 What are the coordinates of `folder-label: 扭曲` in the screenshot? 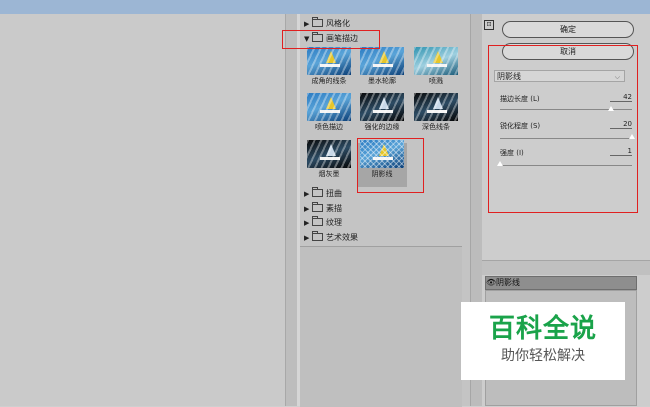 It's located at (334, 193).